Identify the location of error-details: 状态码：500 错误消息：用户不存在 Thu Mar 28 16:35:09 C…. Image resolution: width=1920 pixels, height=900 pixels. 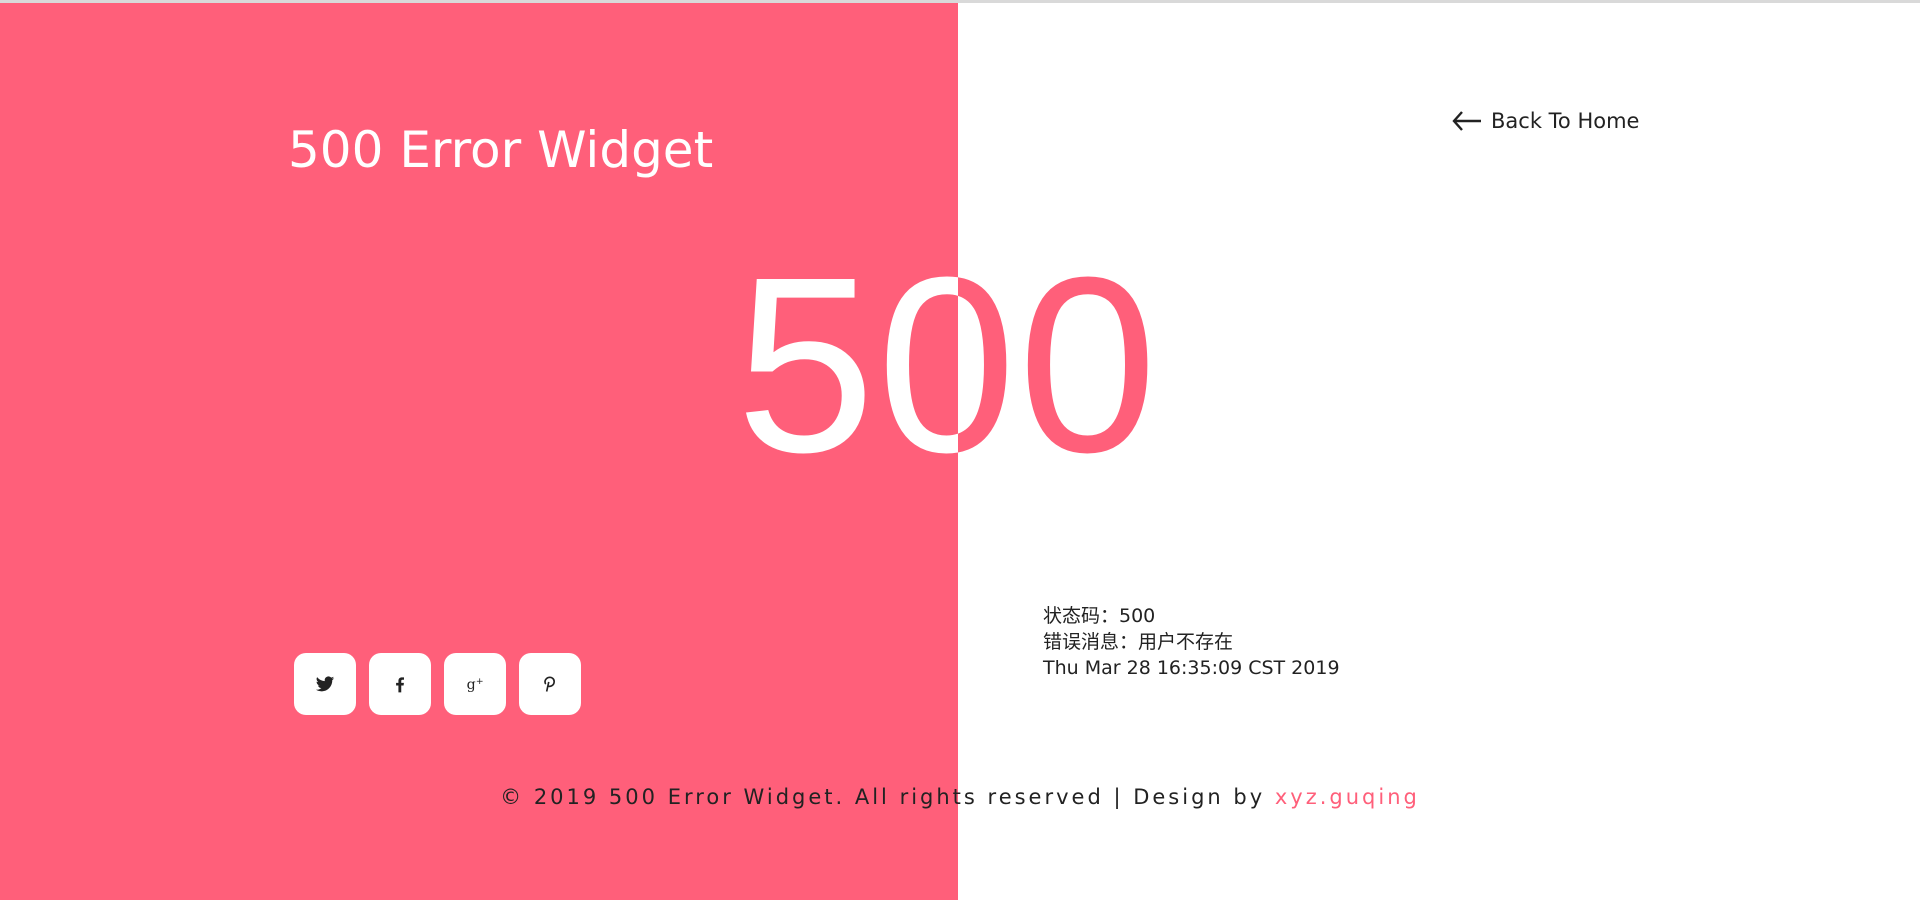
(1191, 642).